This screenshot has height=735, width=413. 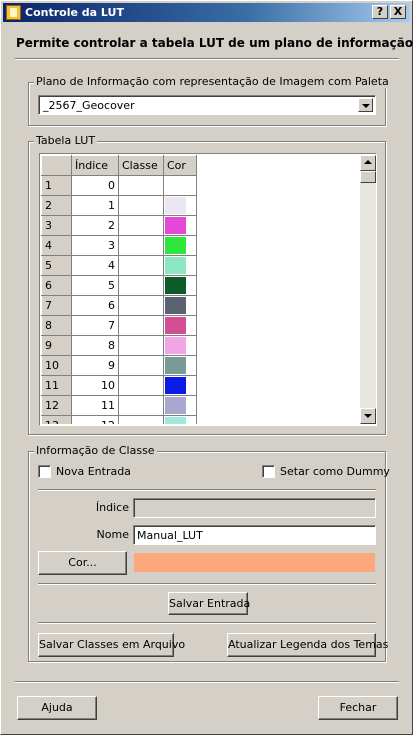 What do you see at coordinates (398, 12) in the screenshot?
I see `close-title-button: X` at bounding box center [398, 12].